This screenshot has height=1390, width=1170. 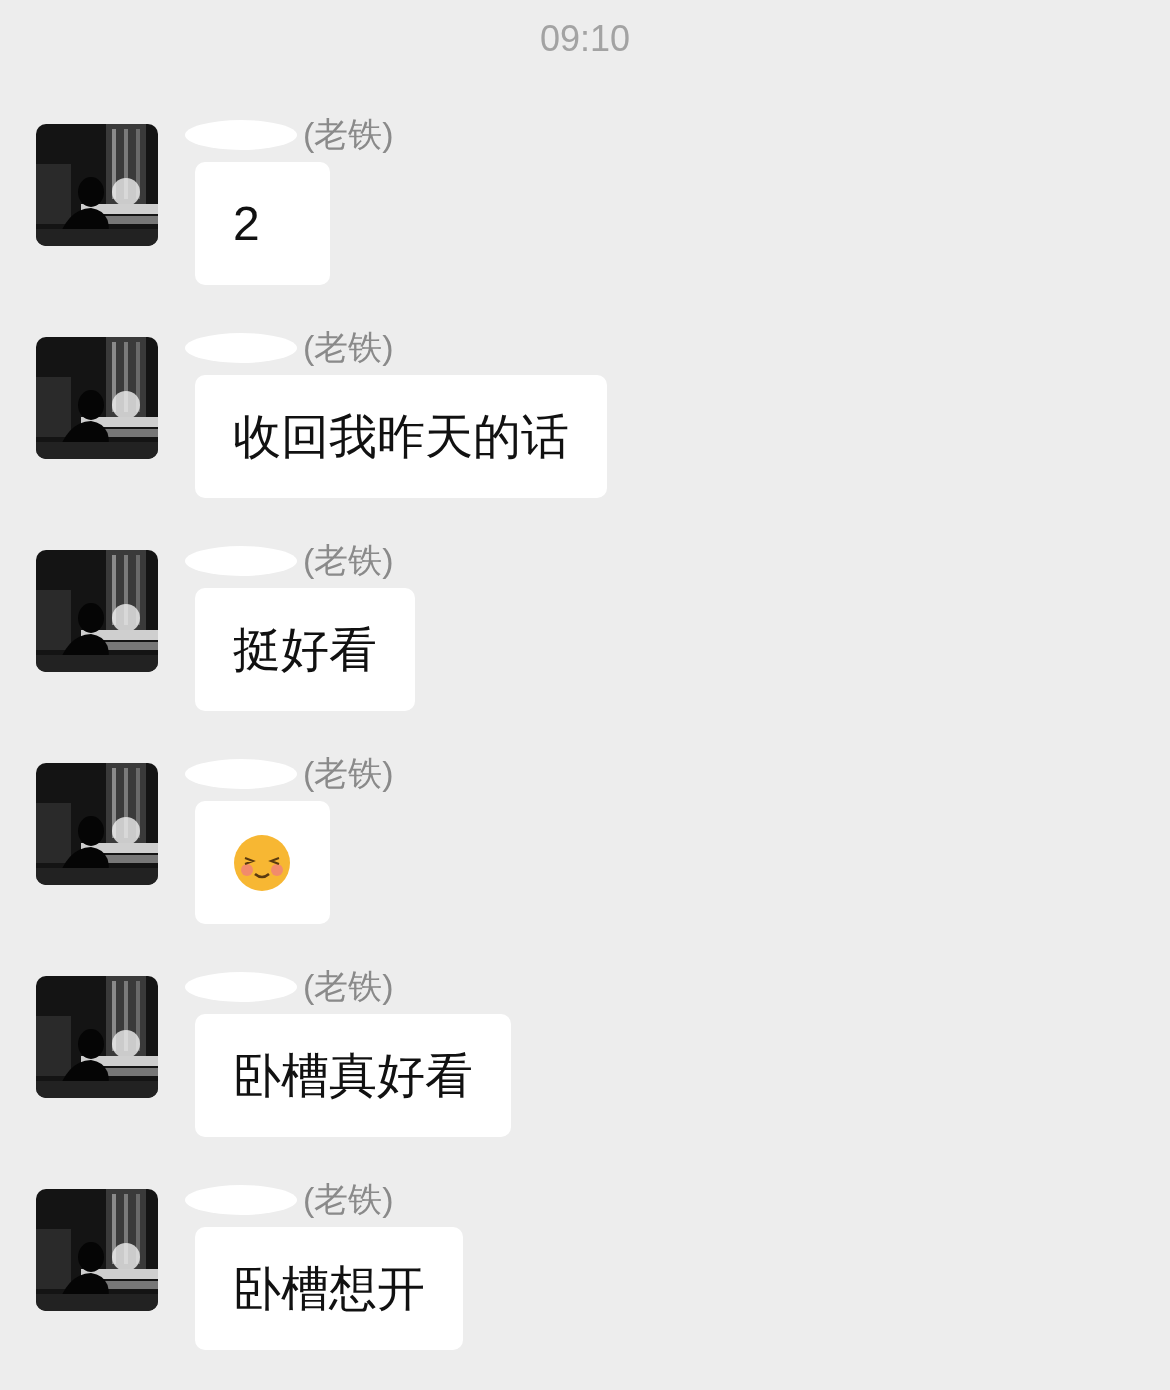 What do you see at coordinates (262, 223) in the screenshot?
I see `message-bubble: 2` at bounding box center [262, 223].